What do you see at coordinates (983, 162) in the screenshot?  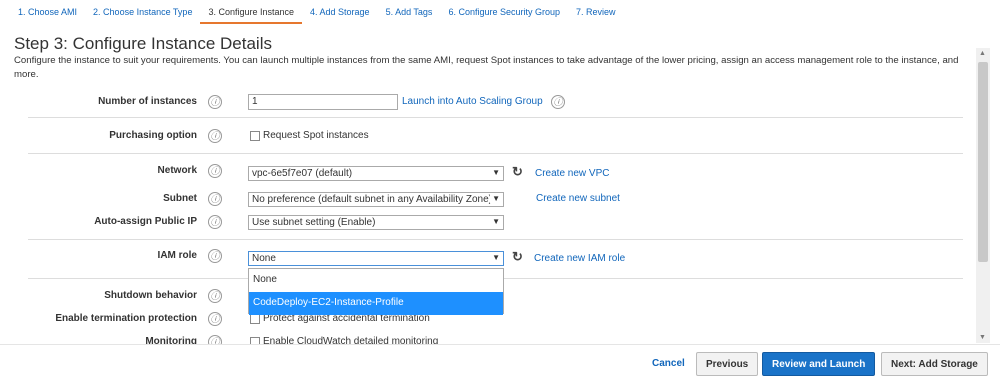 I see `scroll-thumb` at bounding box center [983, 162].